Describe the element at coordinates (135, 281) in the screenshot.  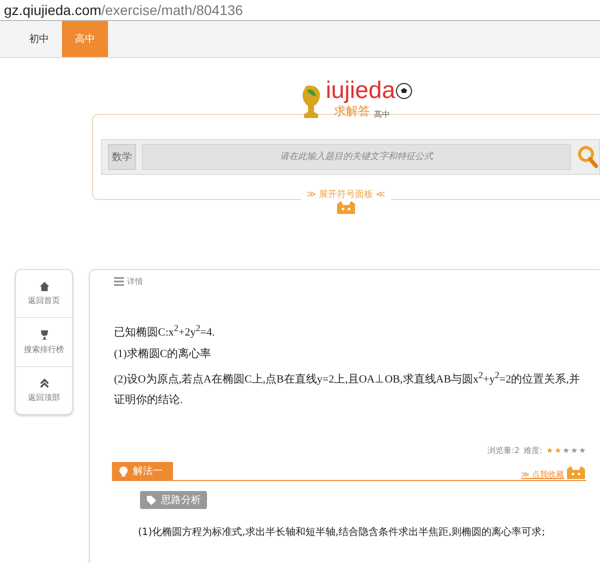
I see `detail-heading: 详情` at that location.